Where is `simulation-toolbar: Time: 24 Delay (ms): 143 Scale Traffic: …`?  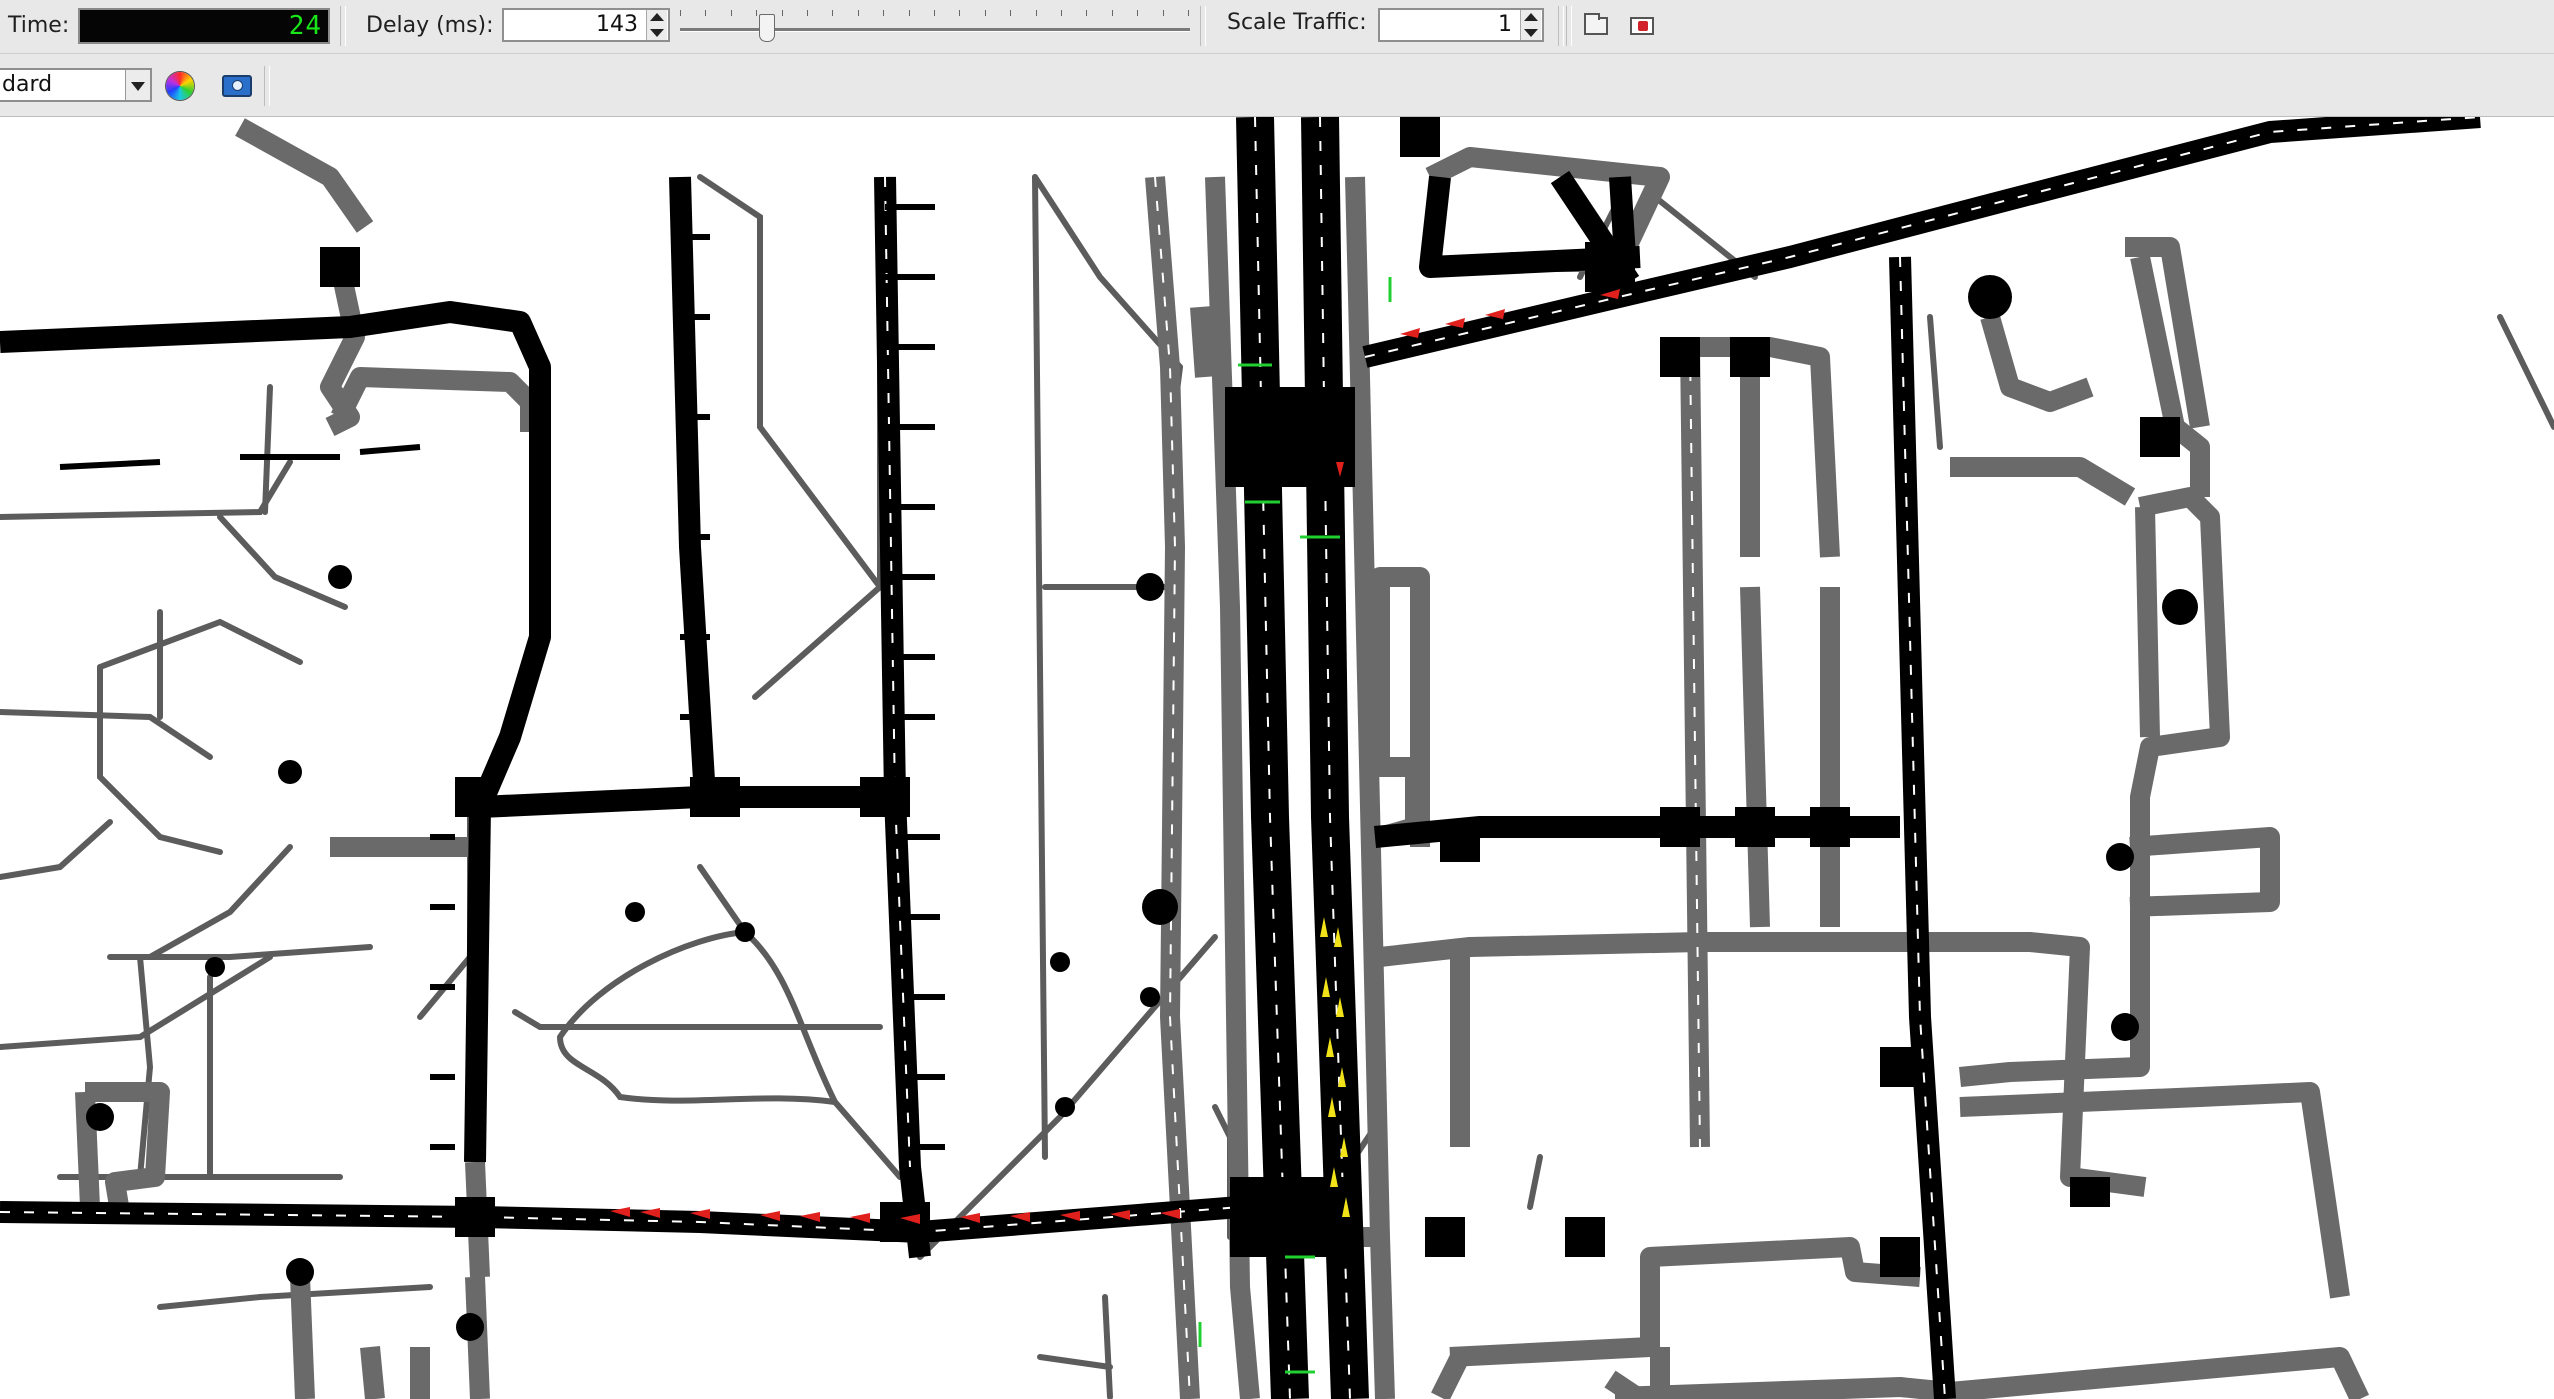 simulation-toolbar: Time: 24 Delay (ms): 143 Scale Traffic: … is located at coordinates (1277, 27).